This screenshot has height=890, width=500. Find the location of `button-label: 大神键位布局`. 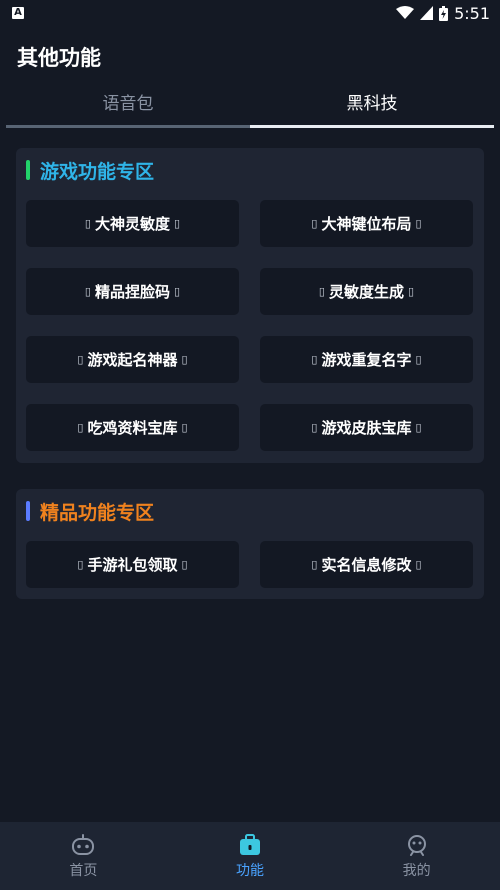

button-label: 大神键位布局 is located at coordinates (366, 224).